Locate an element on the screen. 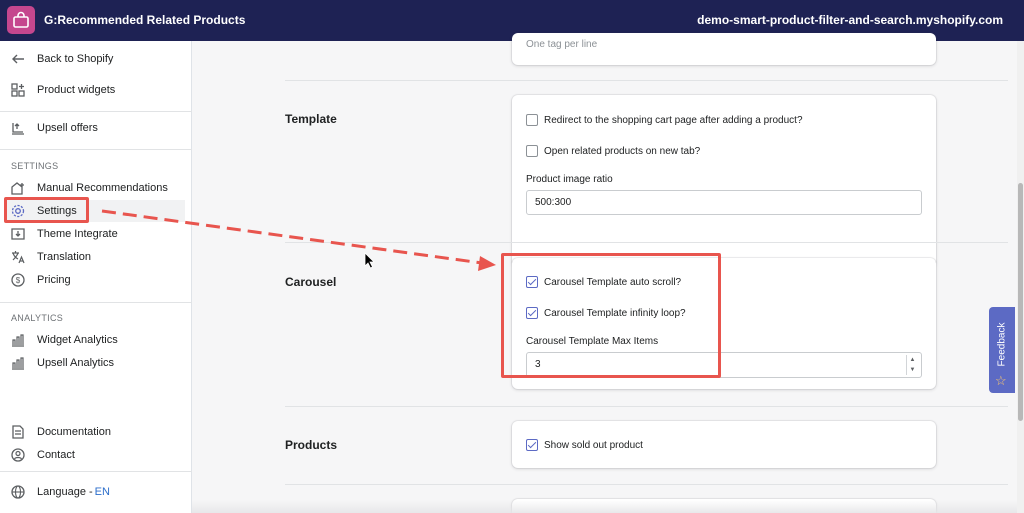 Image resolution: width=1024 pixels, height=513 pixels. person-icon is located at coordinates (18, 455).